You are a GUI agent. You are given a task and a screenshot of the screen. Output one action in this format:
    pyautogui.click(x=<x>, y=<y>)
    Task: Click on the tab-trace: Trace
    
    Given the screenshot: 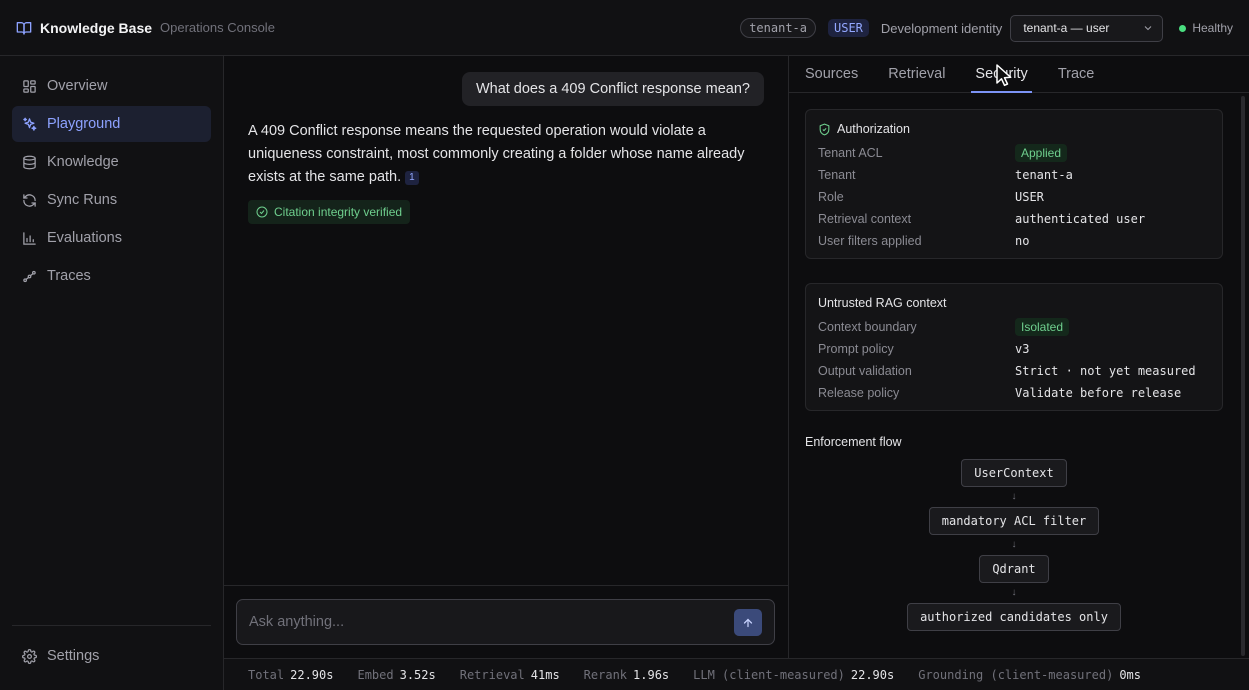 What is the action you would take?
    pyautogui.click(x=1076, y=74)
    